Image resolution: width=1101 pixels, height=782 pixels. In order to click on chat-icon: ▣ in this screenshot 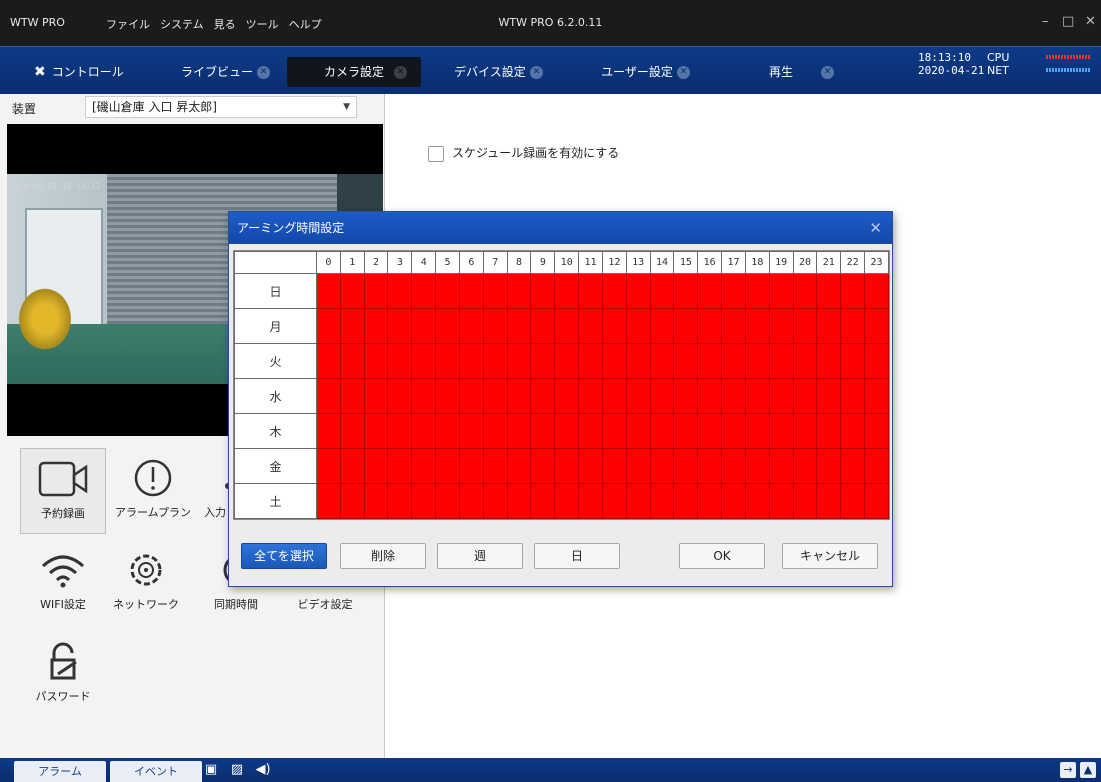, I will do `click(211, 769)`.